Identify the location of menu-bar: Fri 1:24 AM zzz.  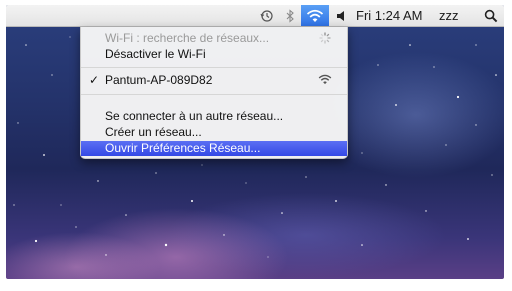
(255, 16).